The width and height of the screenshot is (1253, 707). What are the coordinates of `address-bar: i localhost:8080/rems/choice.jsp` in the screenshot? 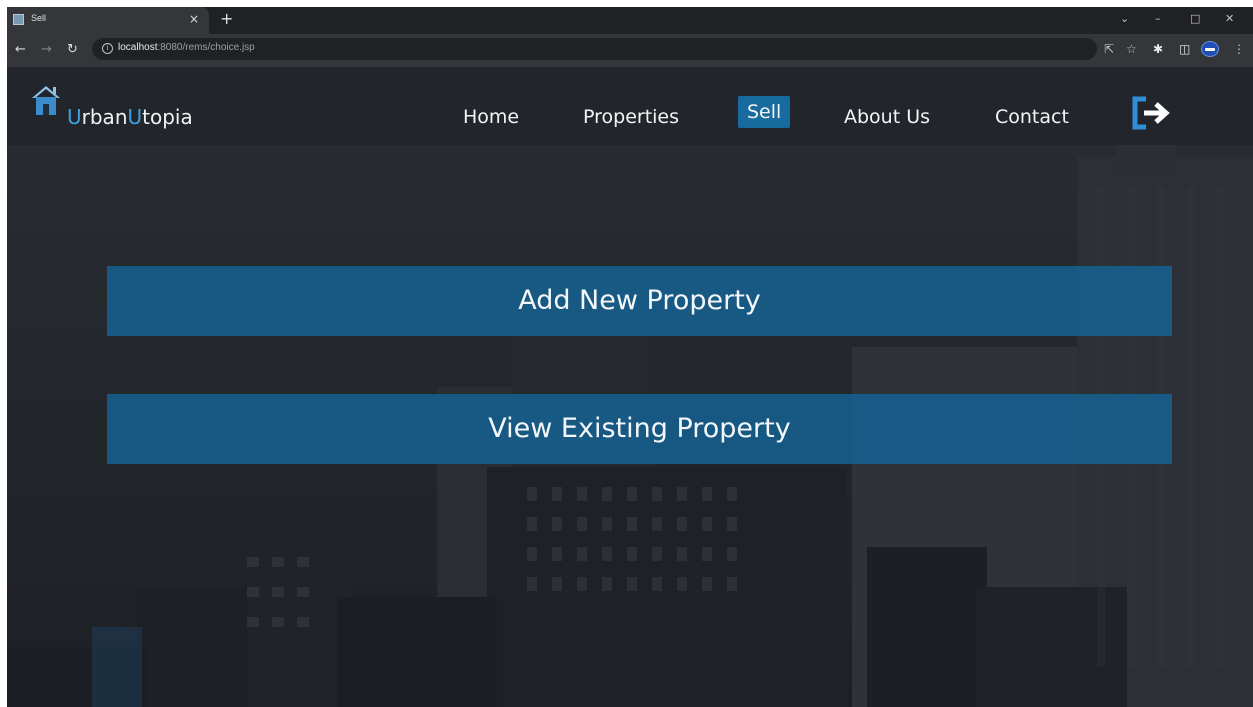 It's located at (594, 49).